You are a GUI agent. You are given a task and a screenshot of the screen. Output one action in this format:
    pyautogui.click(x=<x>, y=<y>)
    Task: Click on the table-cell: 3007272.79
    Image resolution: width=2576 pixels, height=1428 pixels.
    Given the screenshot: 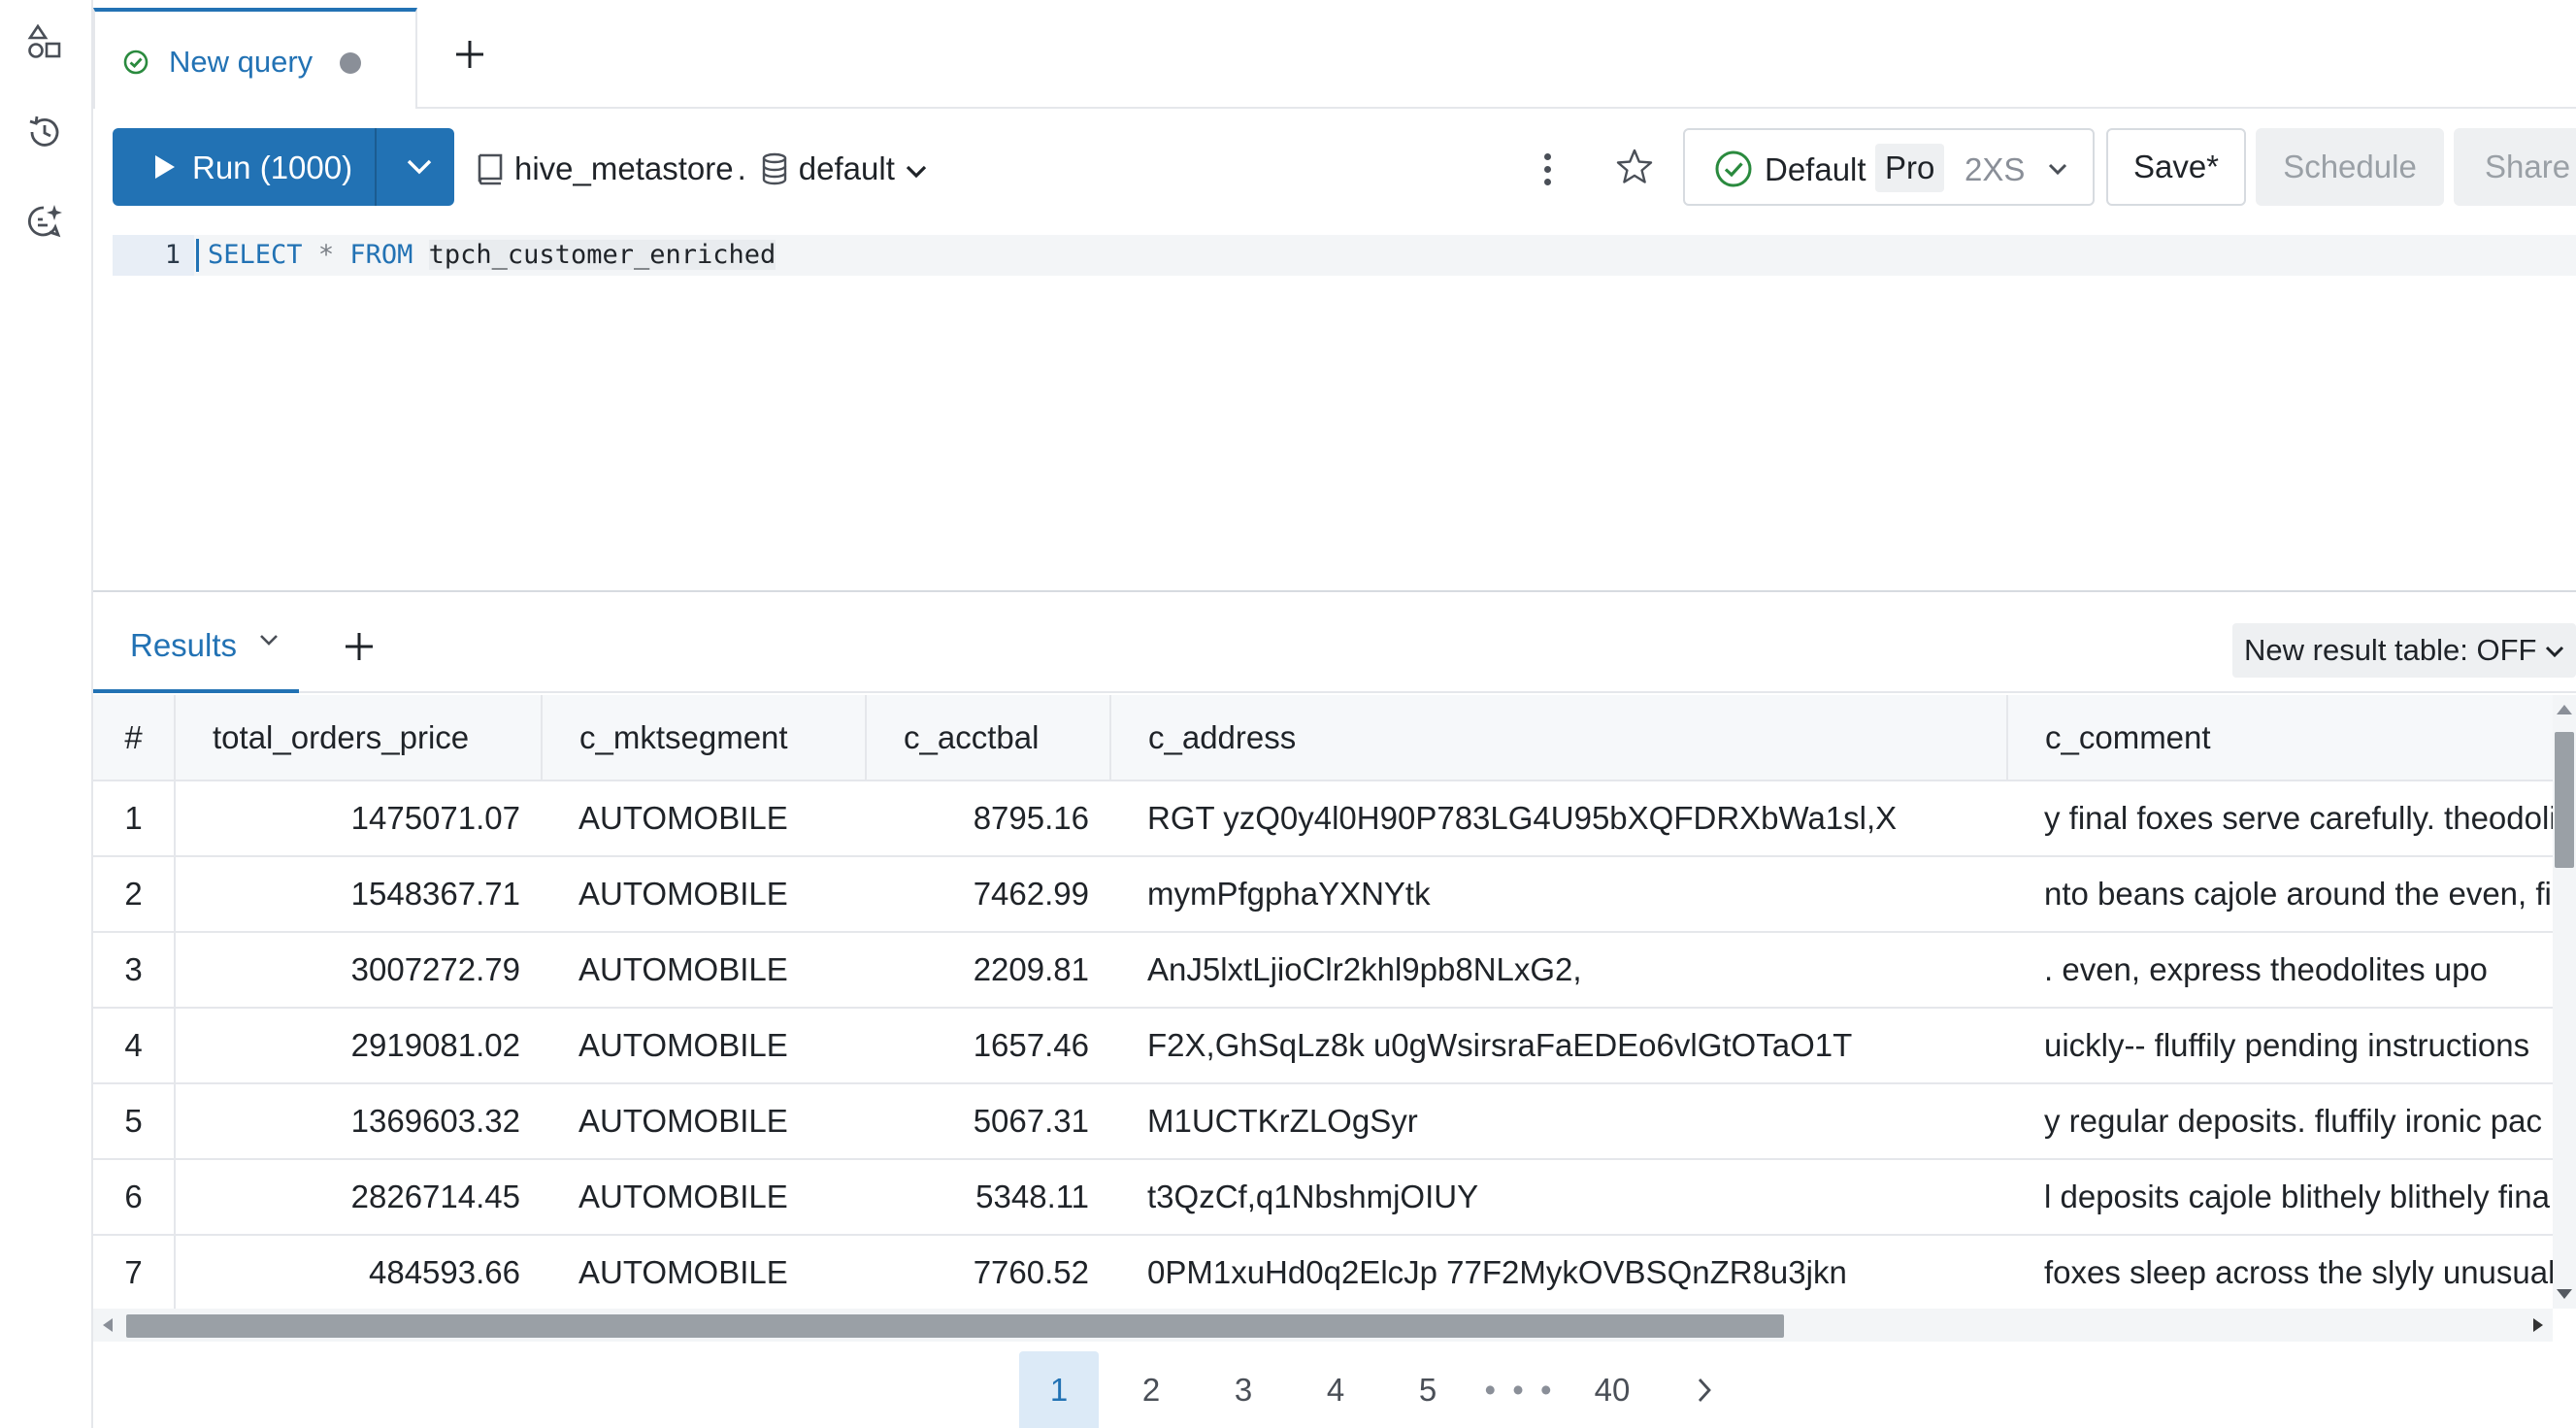 What is the action you would take?
    pyautogui.click(x=358, y=970)
    